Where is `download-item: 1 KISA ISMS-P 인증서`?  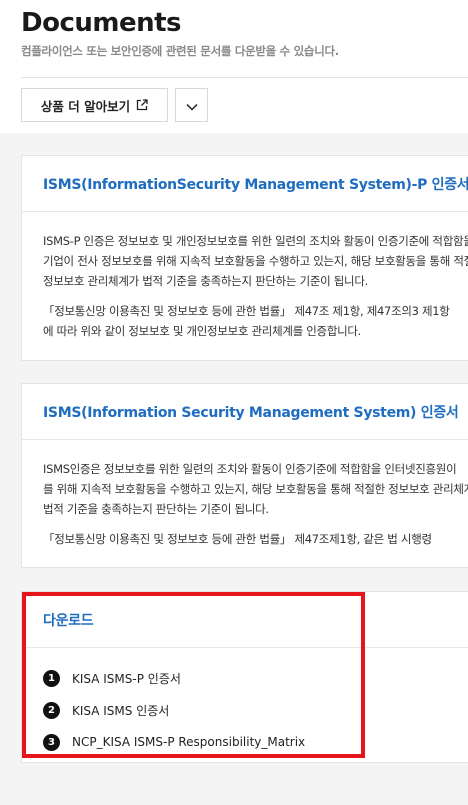 download-item: 1 KISA ISMS-P 인증서 is located at coordinates (255, 678).